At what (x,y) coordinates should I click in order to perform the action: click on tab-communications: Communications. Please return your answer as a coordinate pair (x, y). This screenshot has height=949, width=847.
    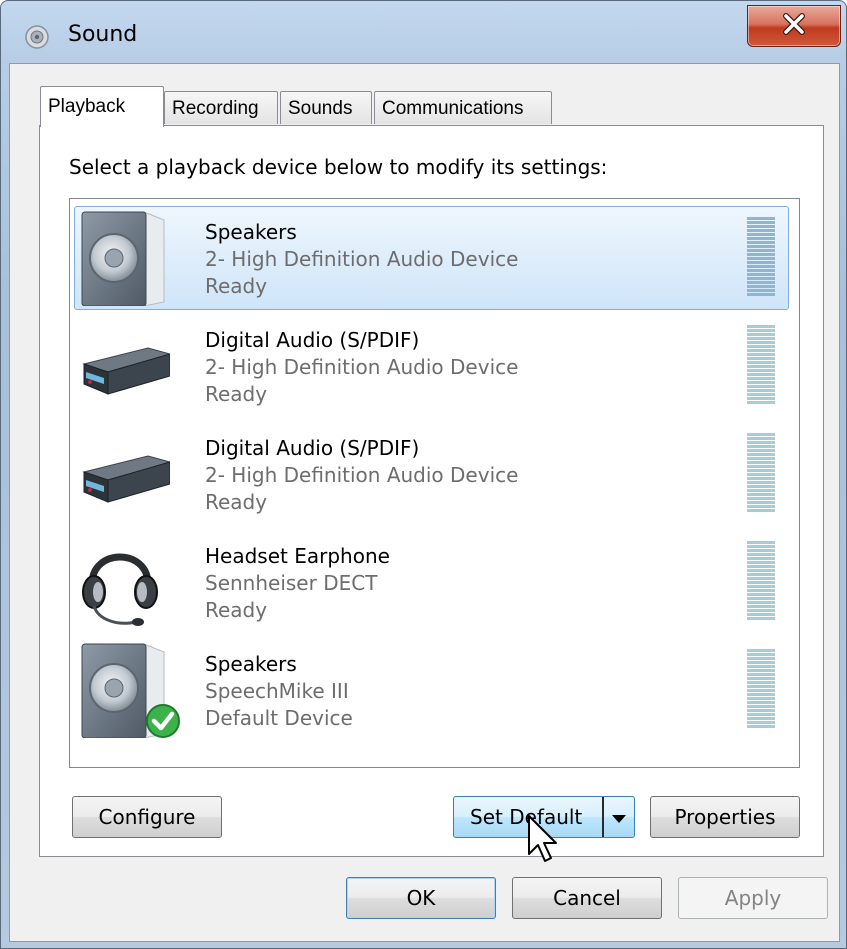
    Looking at the image, I should click on (463, 107).